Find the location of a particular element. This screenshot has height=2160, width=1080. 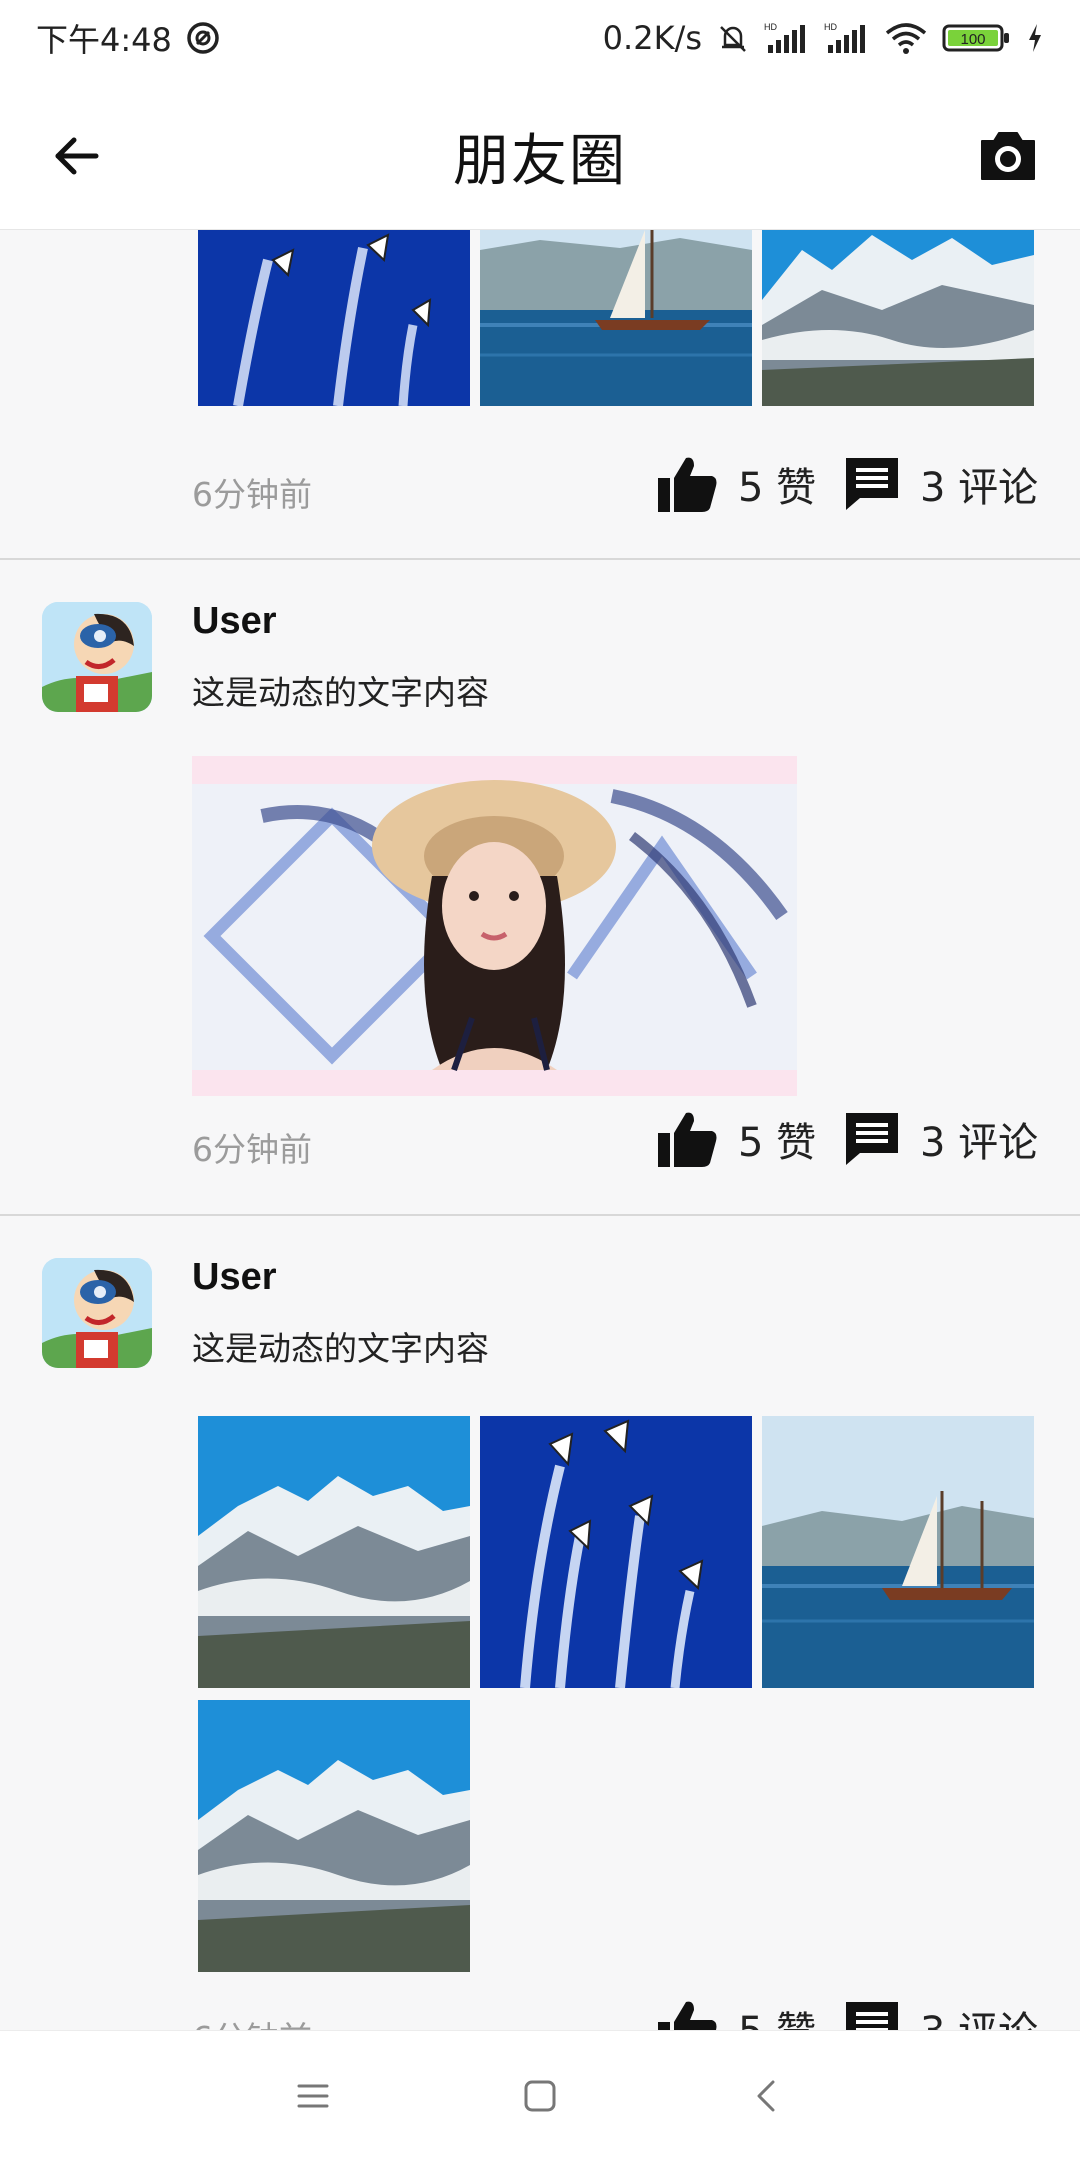

square-icon is located at coordinates (540, 2095).